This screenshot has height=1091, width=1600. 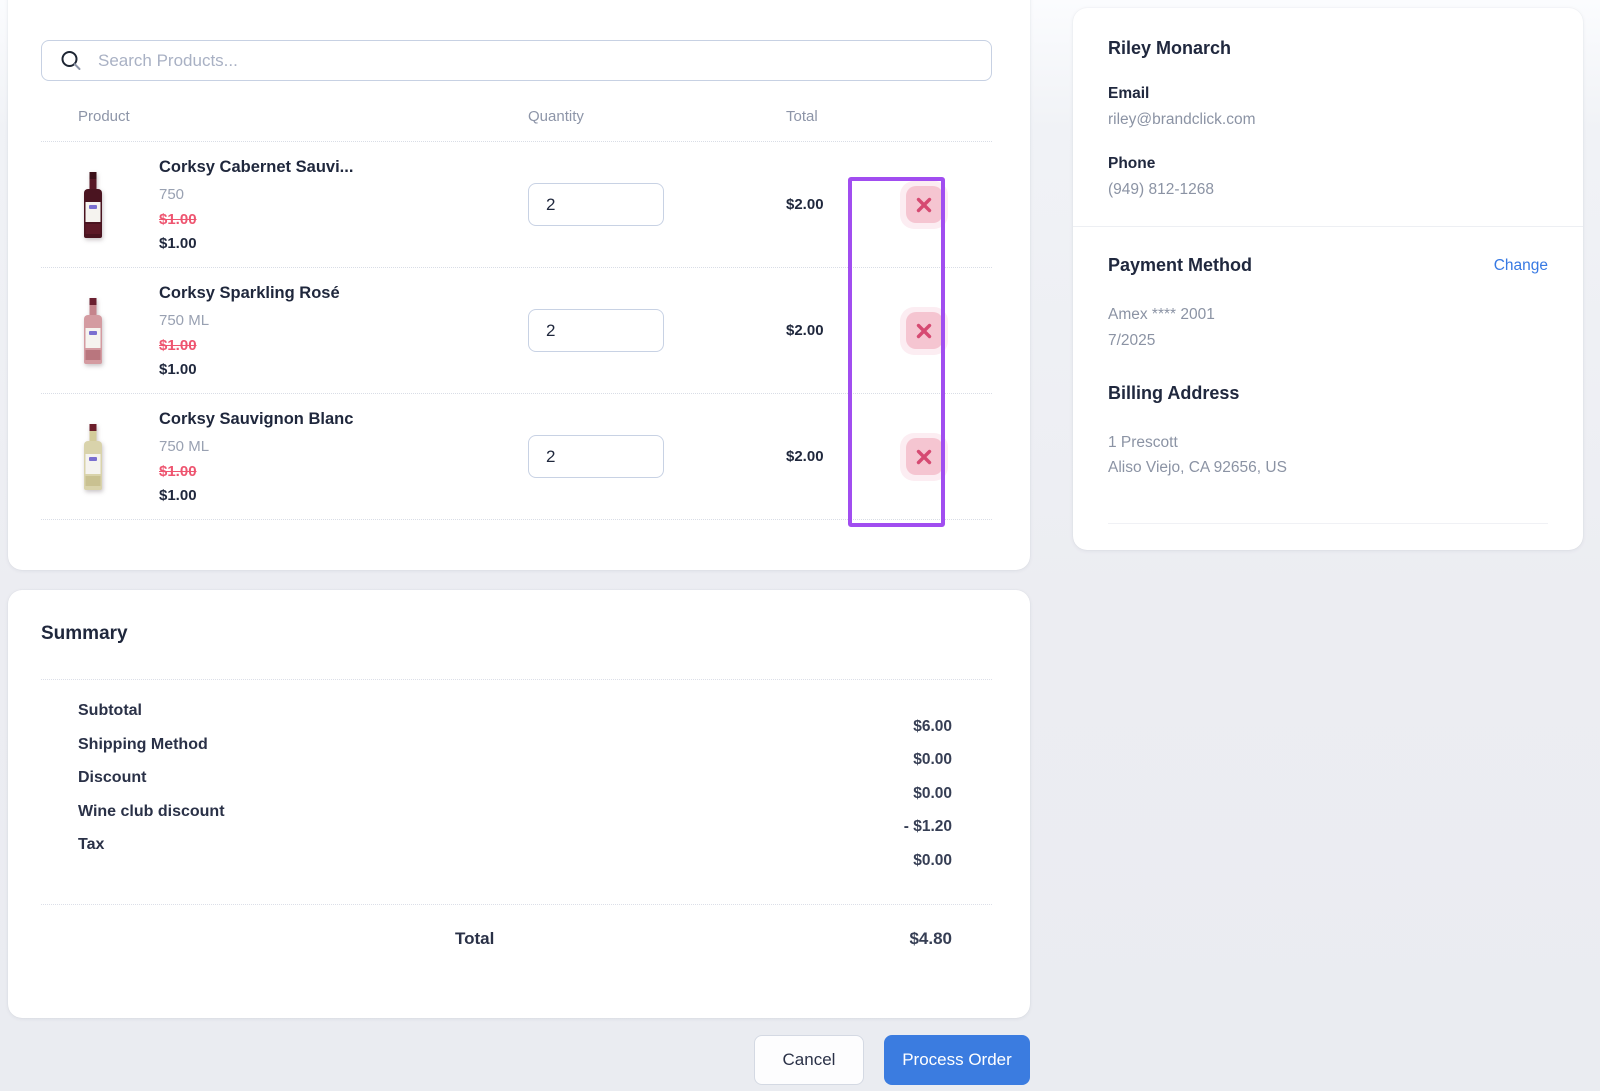 I want to click on card-number: Amex **** 2001, so click(x=1161, y=314).